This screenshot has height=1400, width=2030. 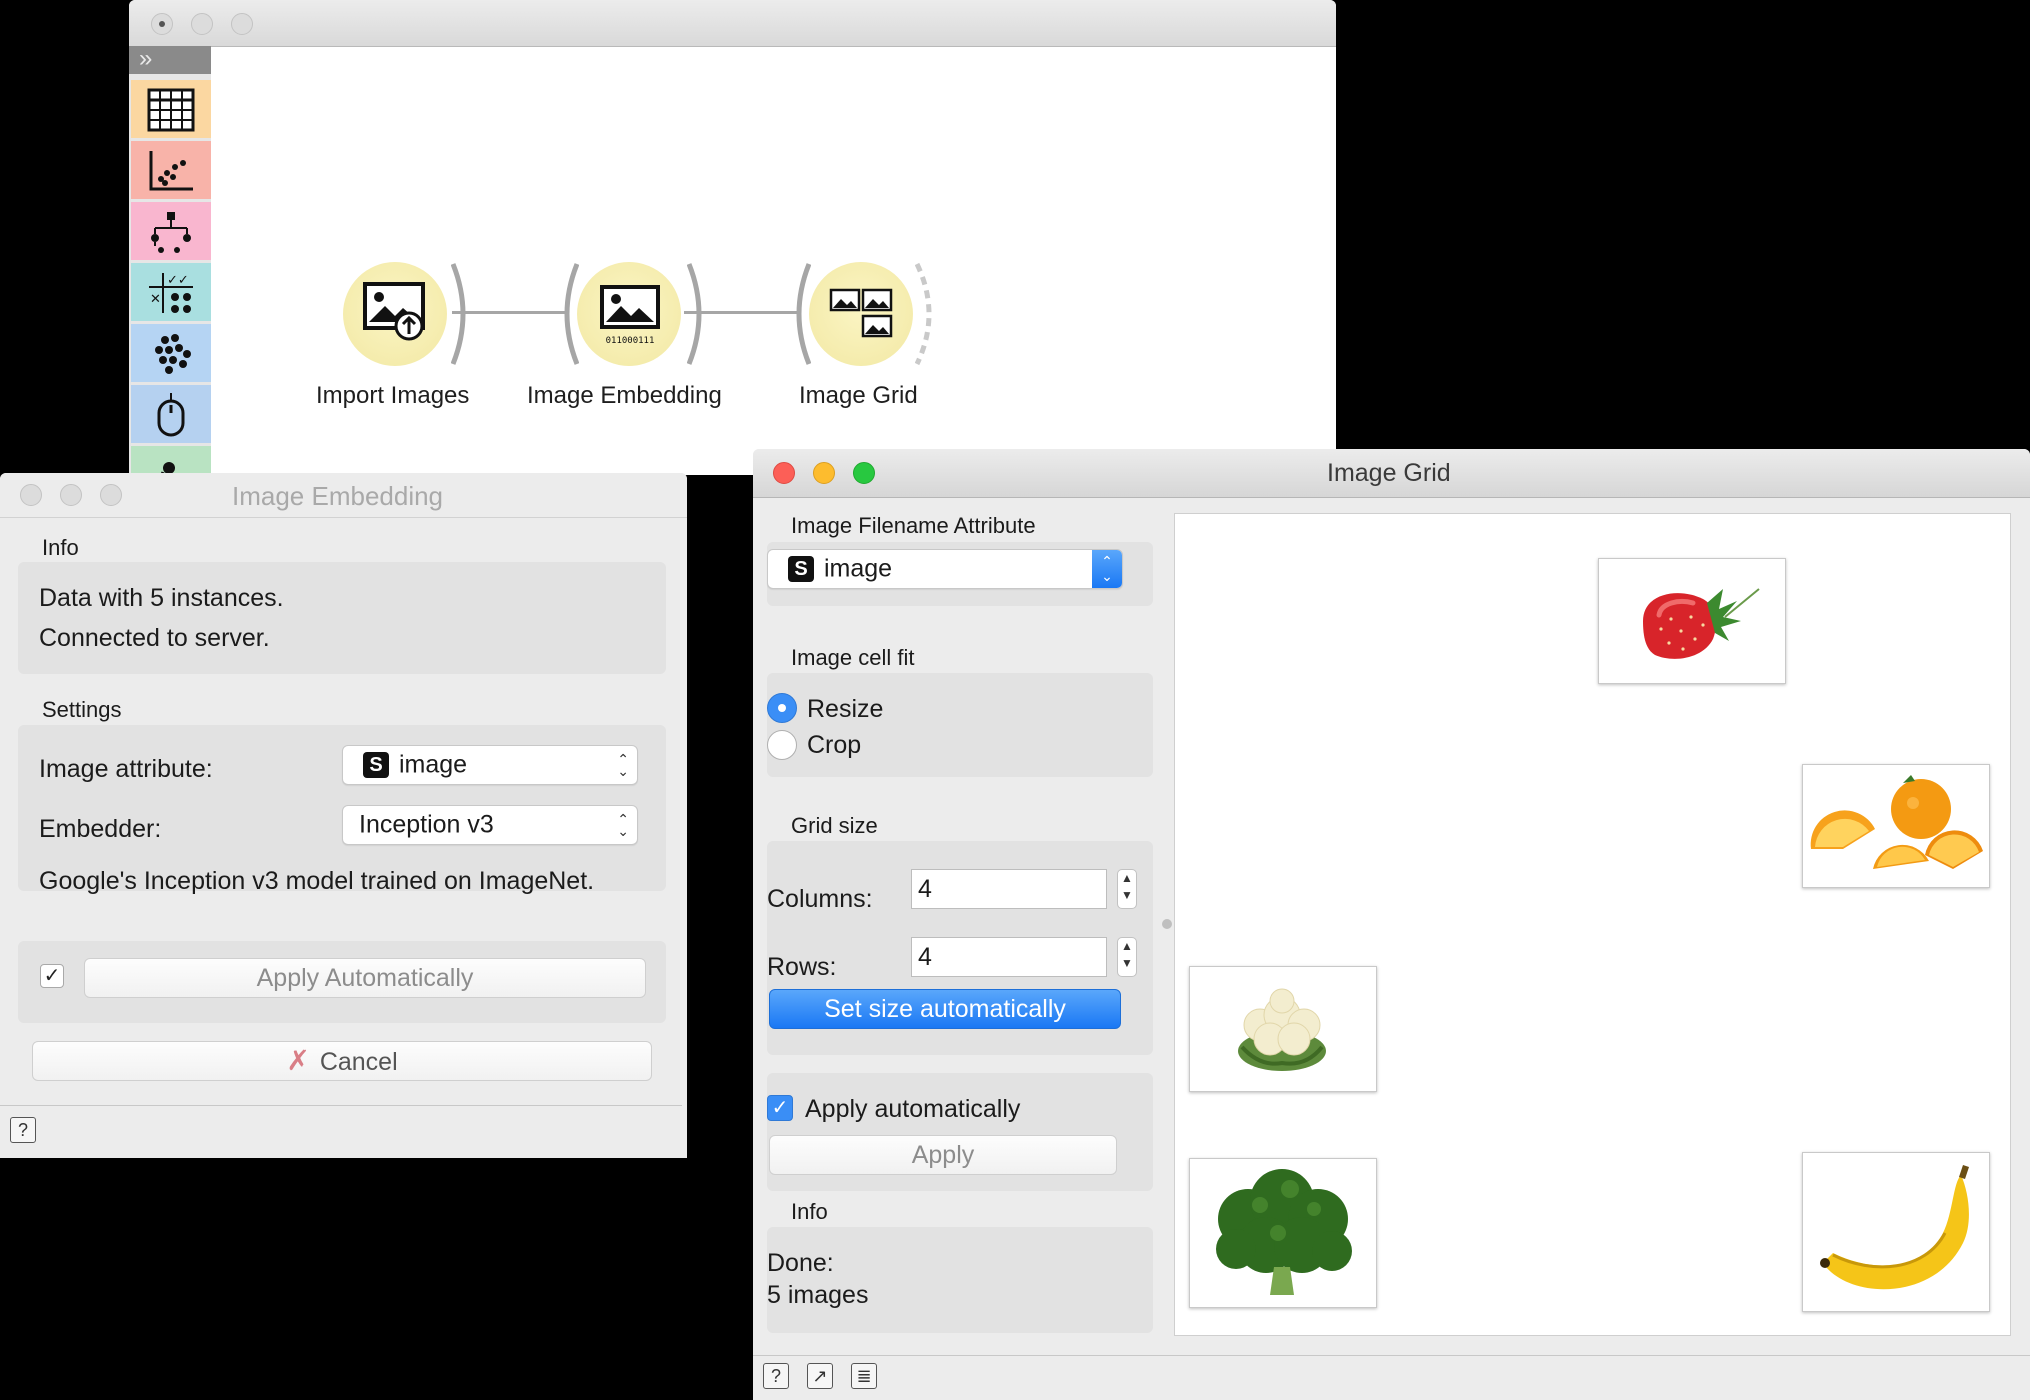 I want to click on apply-automatically-button: Apply Automatically, so click(x=365, y=978).